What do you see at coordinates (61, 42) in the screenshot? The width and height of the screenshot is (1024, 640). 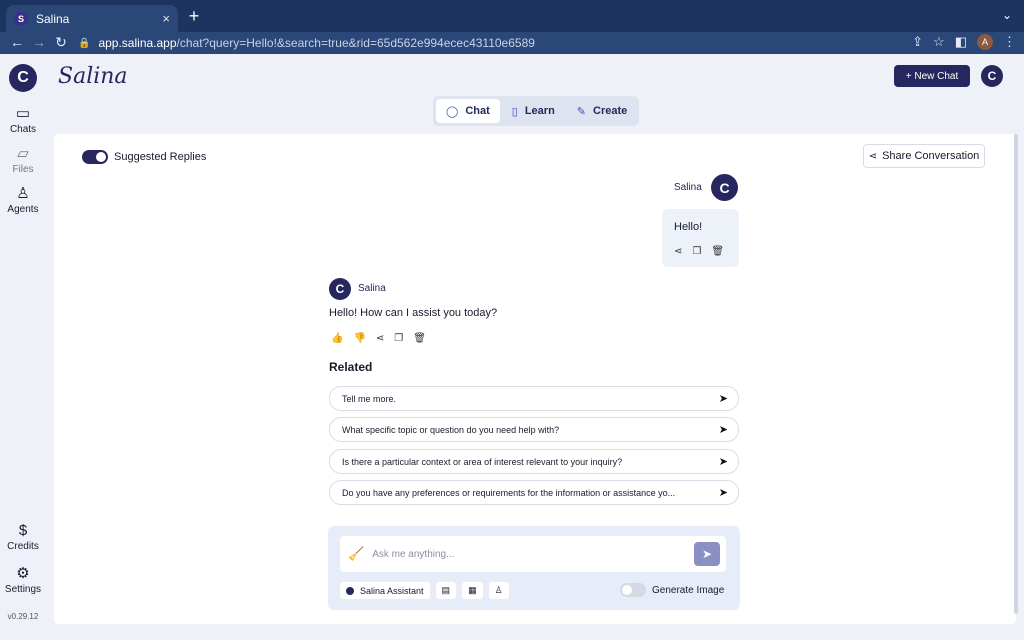 I see `reload-icon: ↻` at bounding box center [61, 42].